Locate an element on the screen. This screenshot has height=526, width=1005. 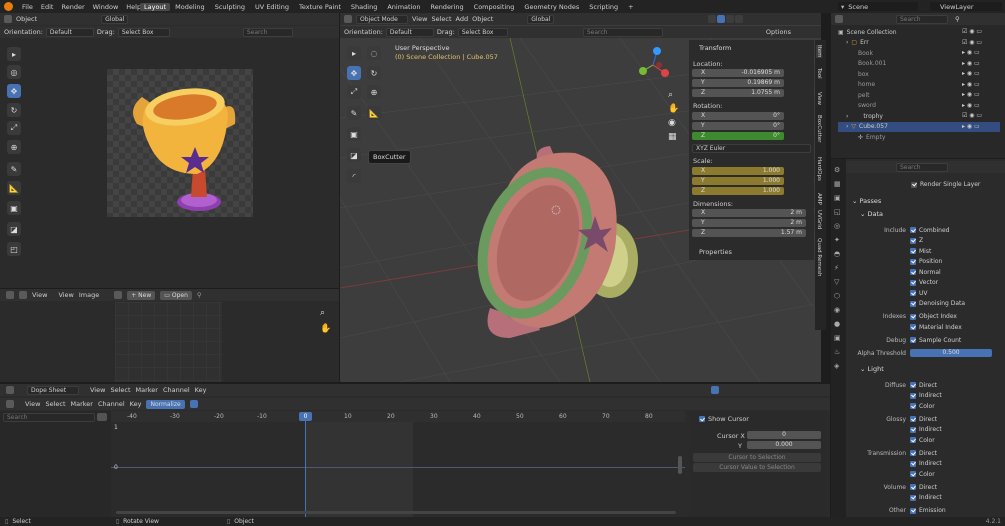
viewport-menu-select: Select is located at coordinates (441, 19).